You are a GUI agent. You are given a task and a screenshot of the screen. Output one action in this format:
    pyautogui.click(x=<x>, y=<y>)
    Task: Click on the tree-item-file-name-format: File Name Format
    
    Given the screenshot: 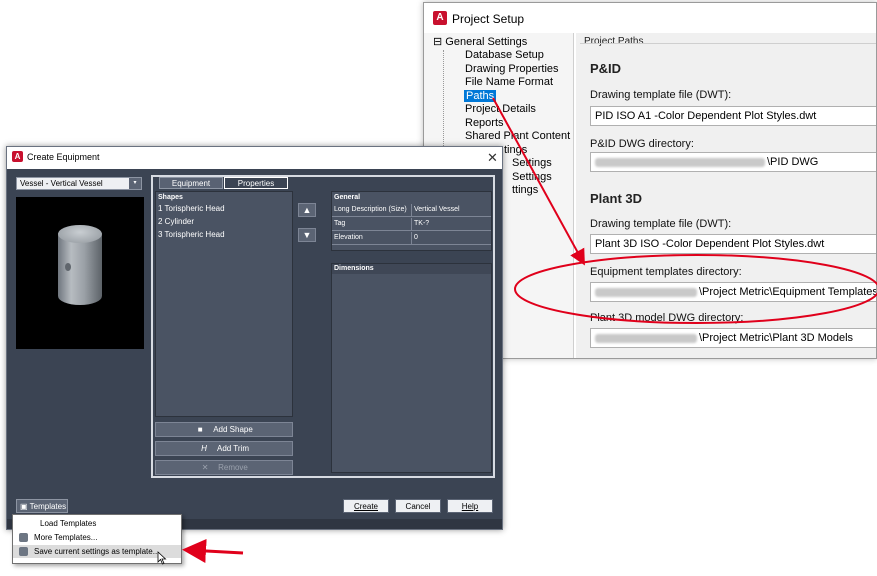 What is the action you would take?
    pyautogui.click(x=509, y=82)
    